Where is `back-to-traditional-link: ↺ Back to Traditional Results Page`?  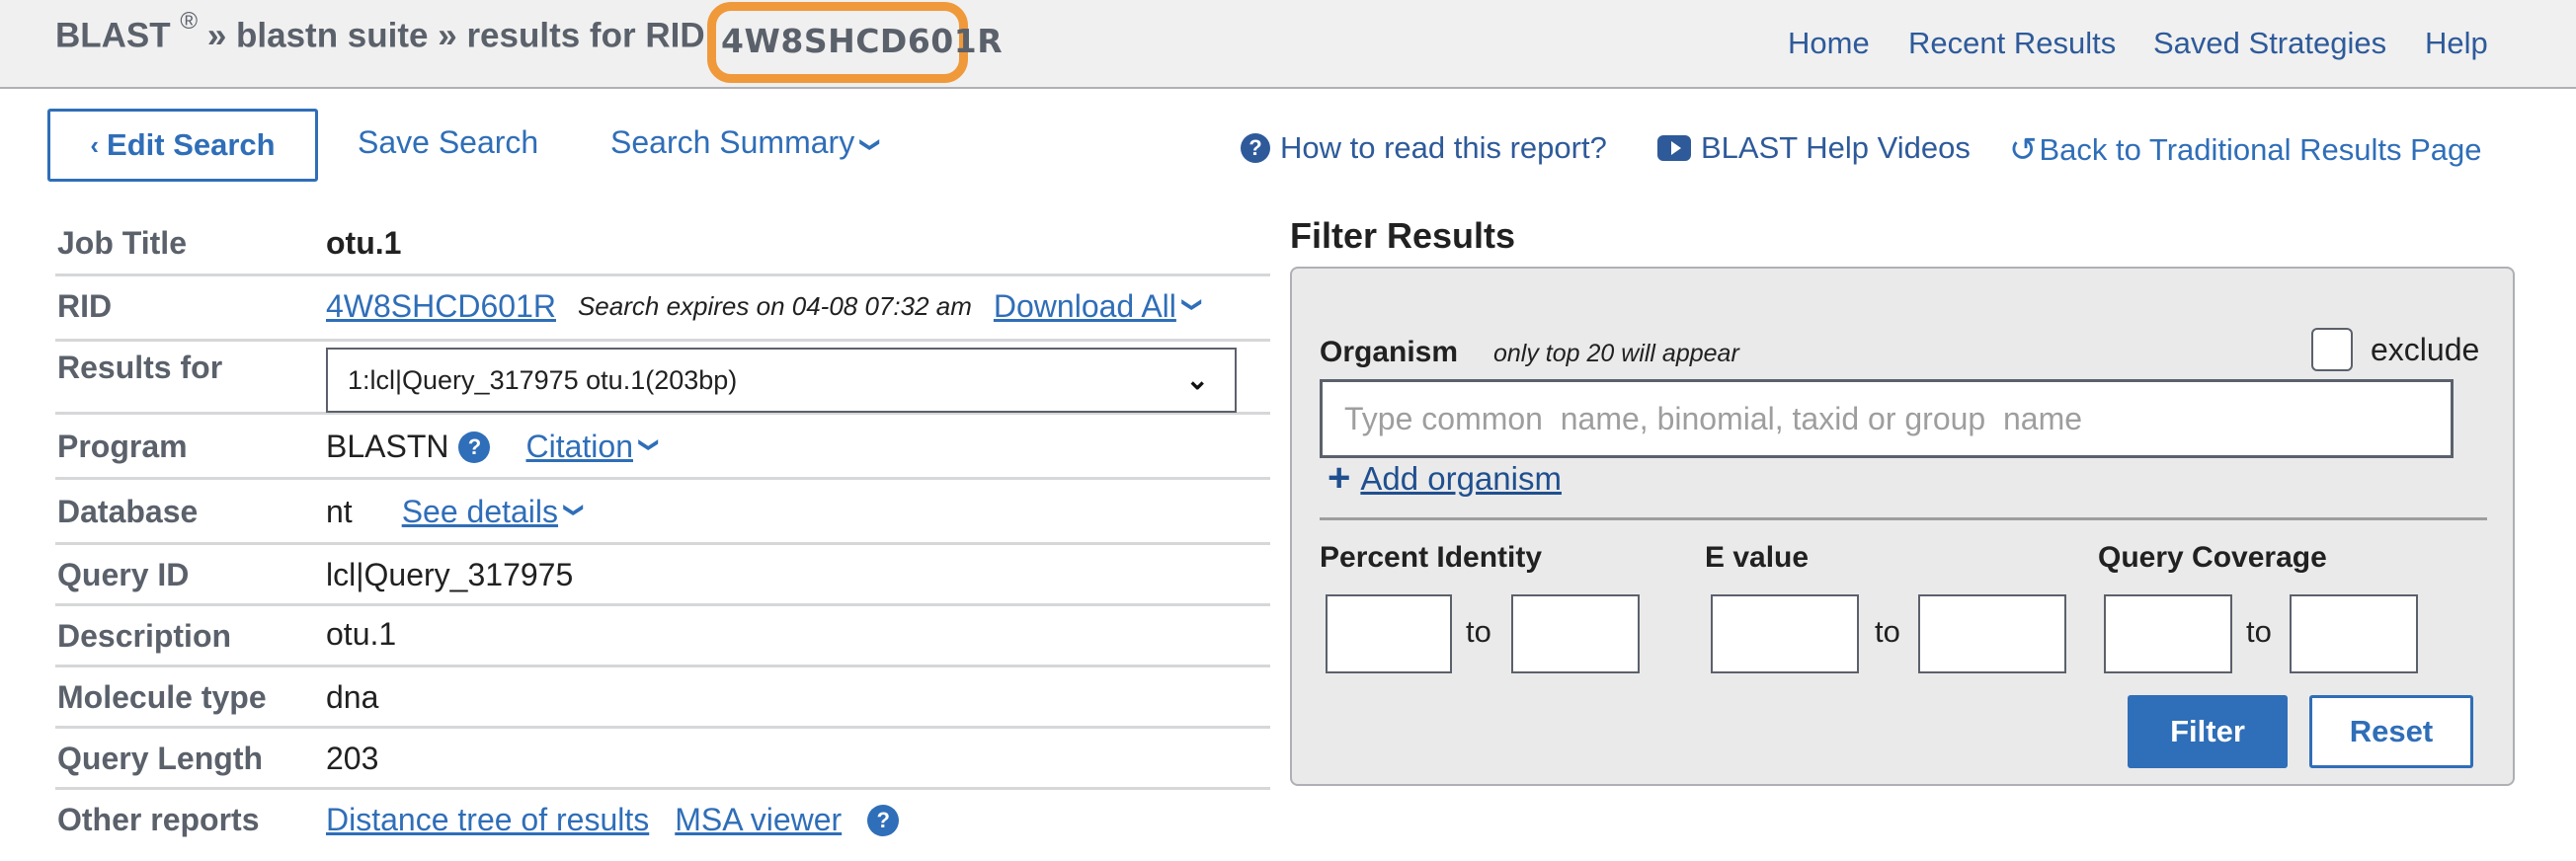
back-to-traditional-link: ↺ Back to Traditional Results Page is located at coordinates (2245, 150).